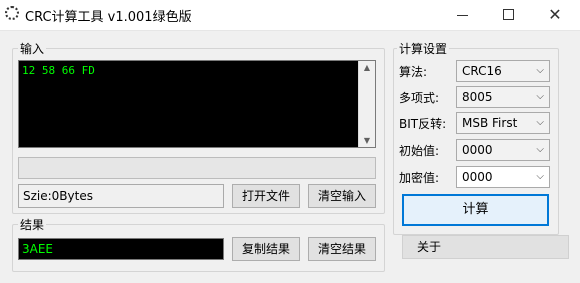 This screenshot has height=283, width=580. Describe the element at coordinates (482, 71) in the screenshot. I see `algorithm-value: CRC16` at that location.